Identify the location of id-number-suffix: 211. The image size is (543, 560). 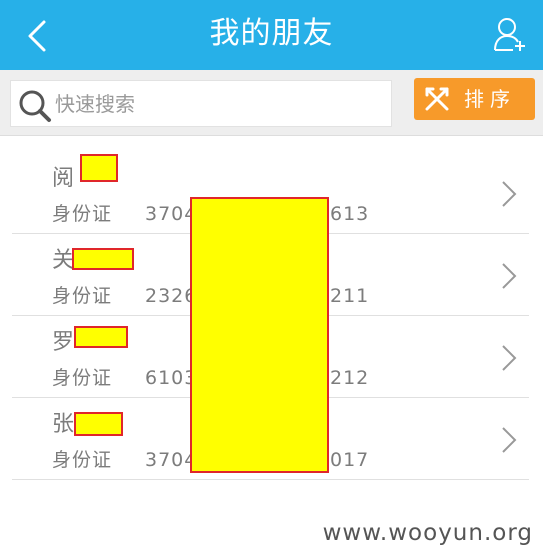
(350, 296).